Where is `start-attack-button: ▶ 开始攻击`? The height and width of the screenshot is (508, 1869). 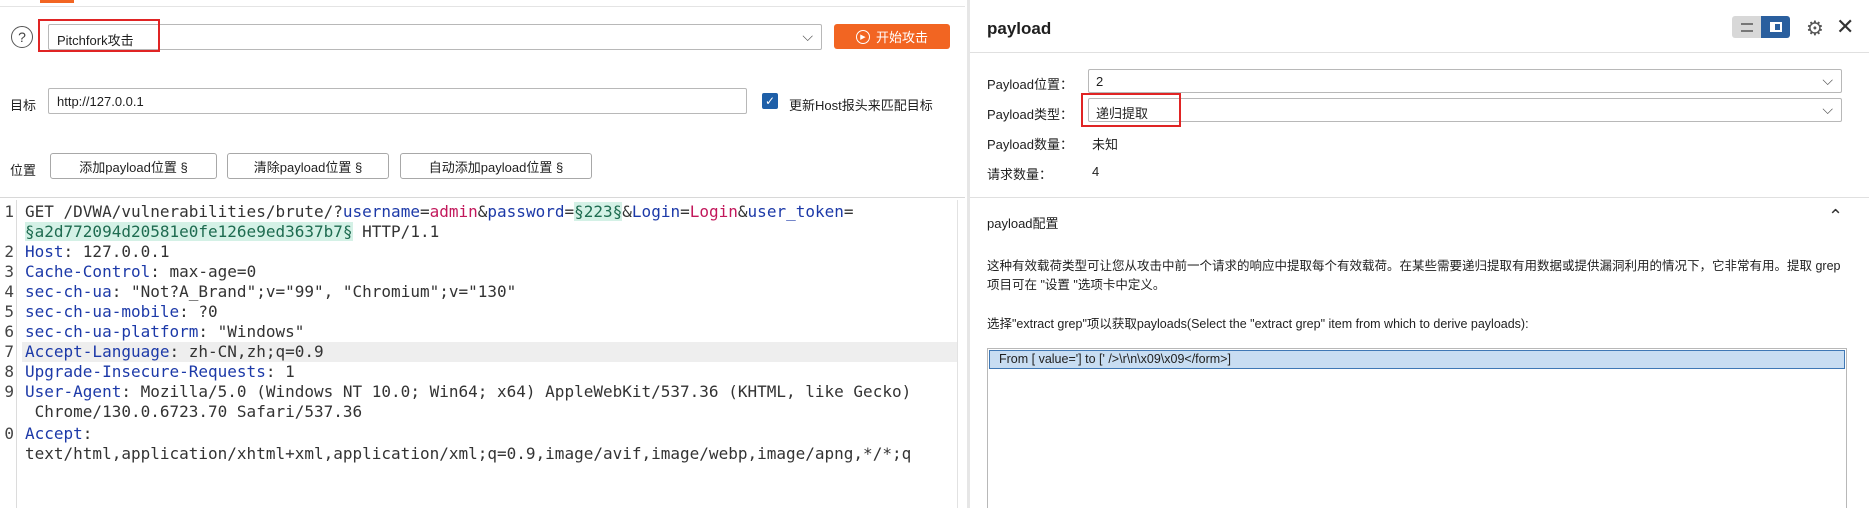
start-attack-button: ▶ 开始攻击 is located at coordinates (892, 36).